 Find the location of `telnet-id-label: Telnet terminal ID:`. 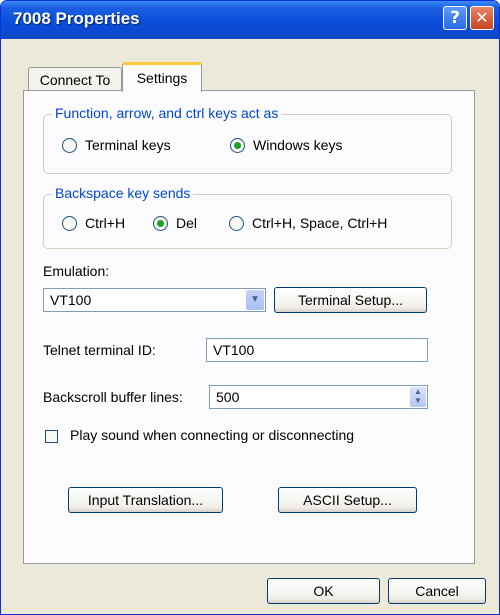

telnet-id-label: Telnet terminal ID: is located at coordinates (99, 350).